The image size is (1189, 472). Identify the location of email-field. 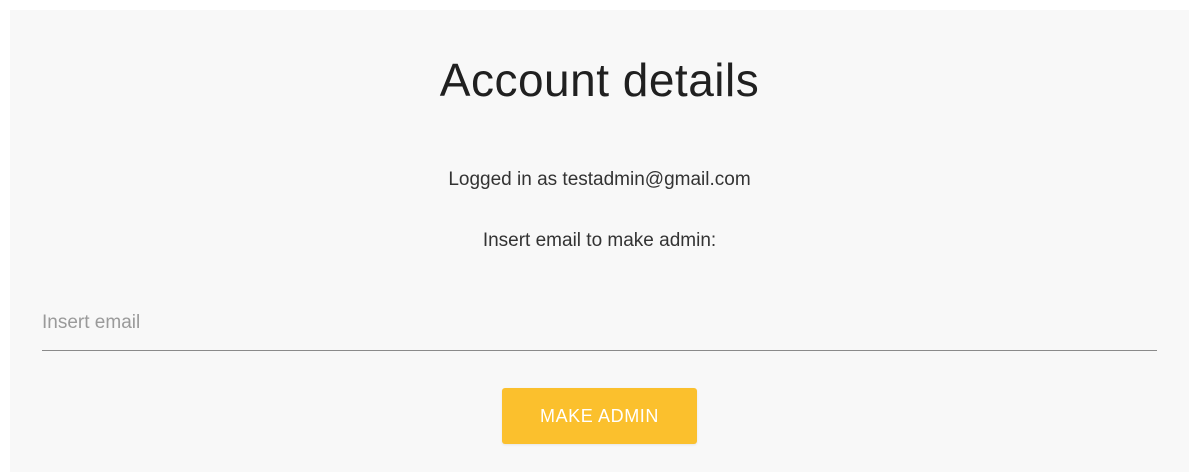
(599, 323).